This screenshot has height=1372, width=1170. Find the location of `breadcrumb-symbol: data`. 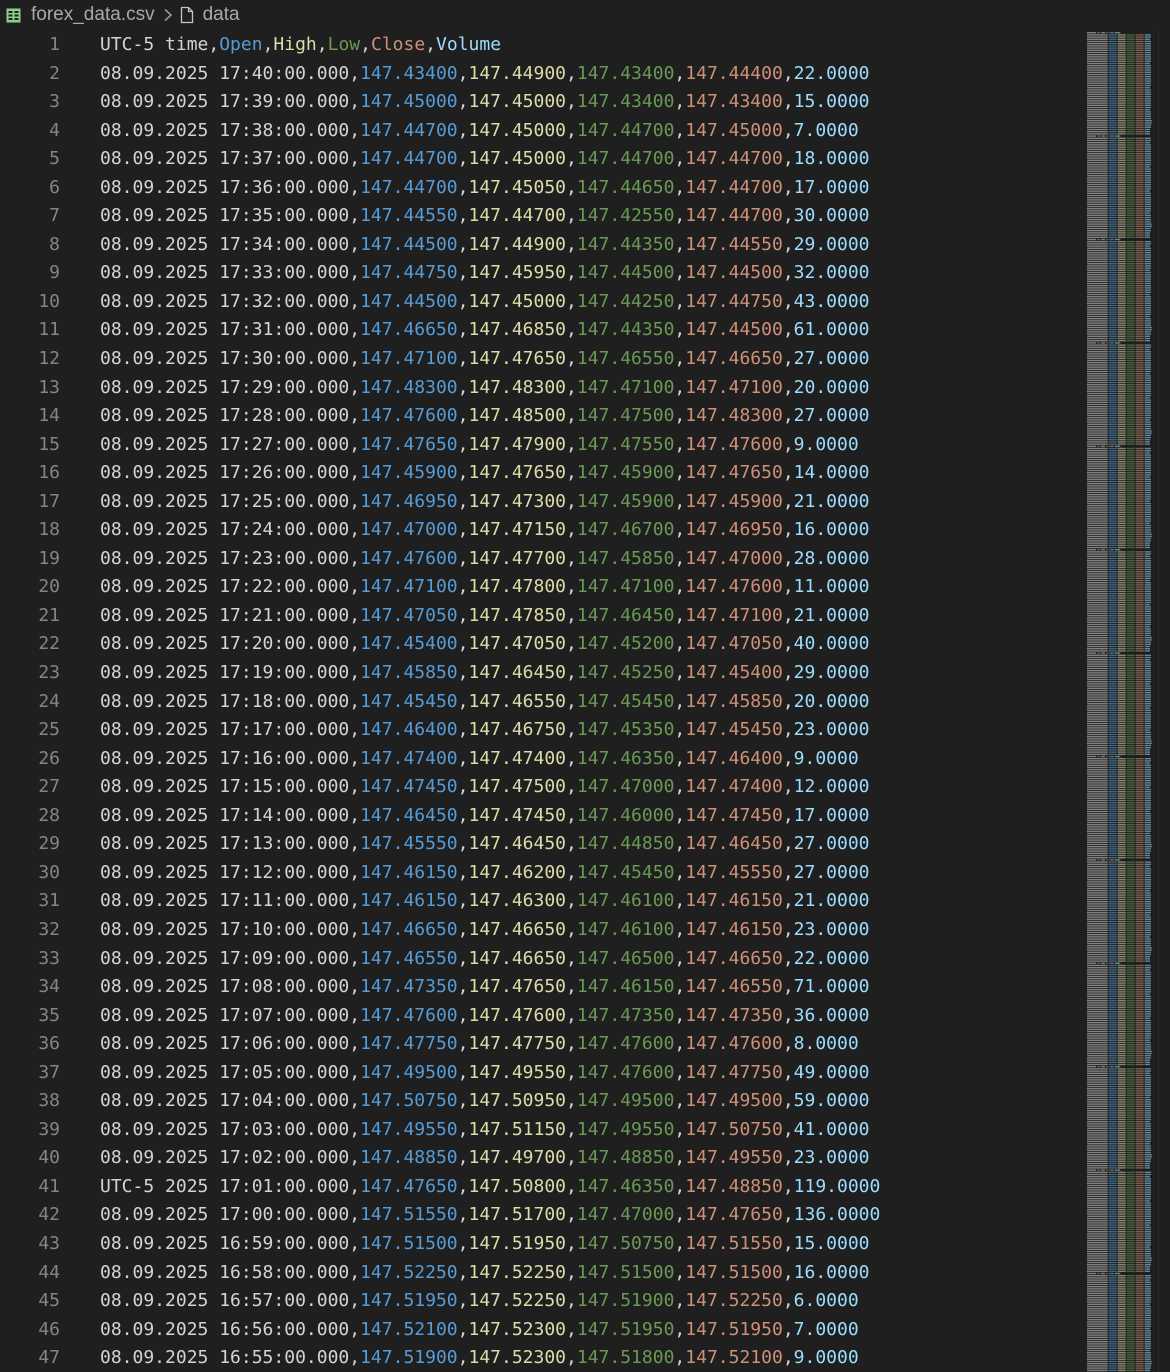

breadcrumb-symbol: data is located at coordinates (221, 15).